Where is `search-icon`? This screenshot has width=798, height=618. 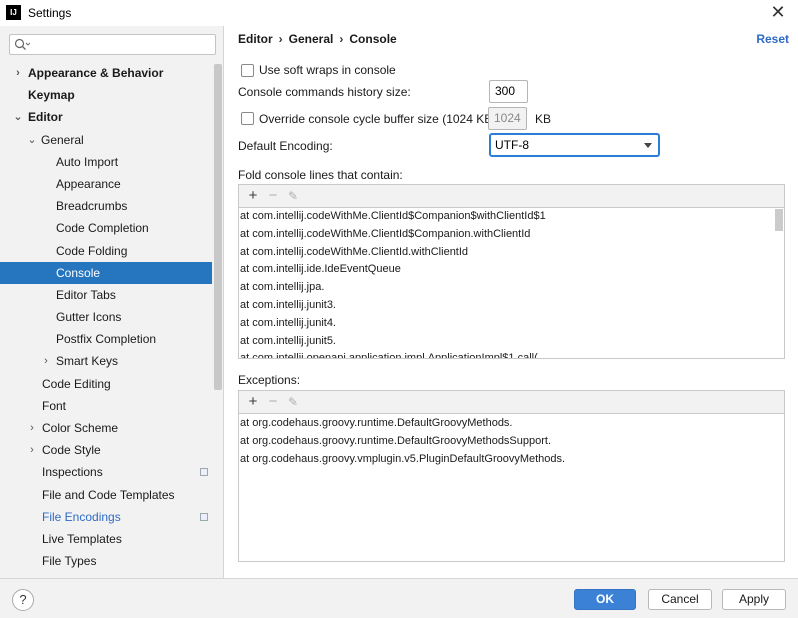
search-icon is located at coordinates (22, 44).